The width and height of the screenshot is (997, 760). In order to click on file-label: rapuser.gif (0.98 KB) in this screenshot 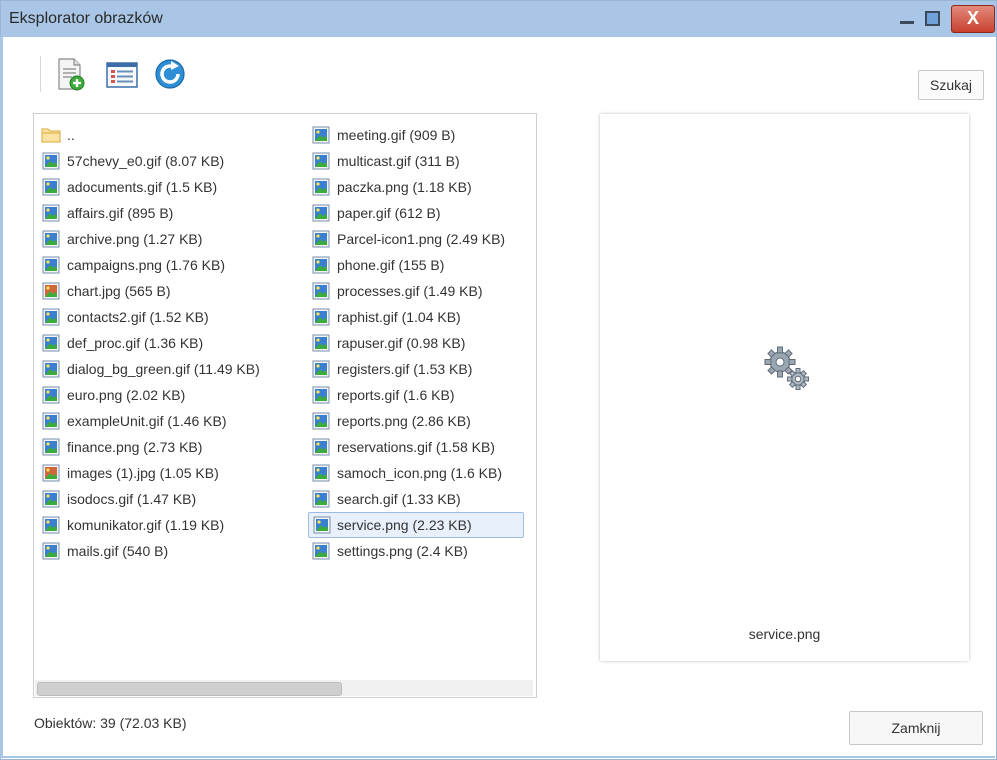, I will do `click(401, 343)`.